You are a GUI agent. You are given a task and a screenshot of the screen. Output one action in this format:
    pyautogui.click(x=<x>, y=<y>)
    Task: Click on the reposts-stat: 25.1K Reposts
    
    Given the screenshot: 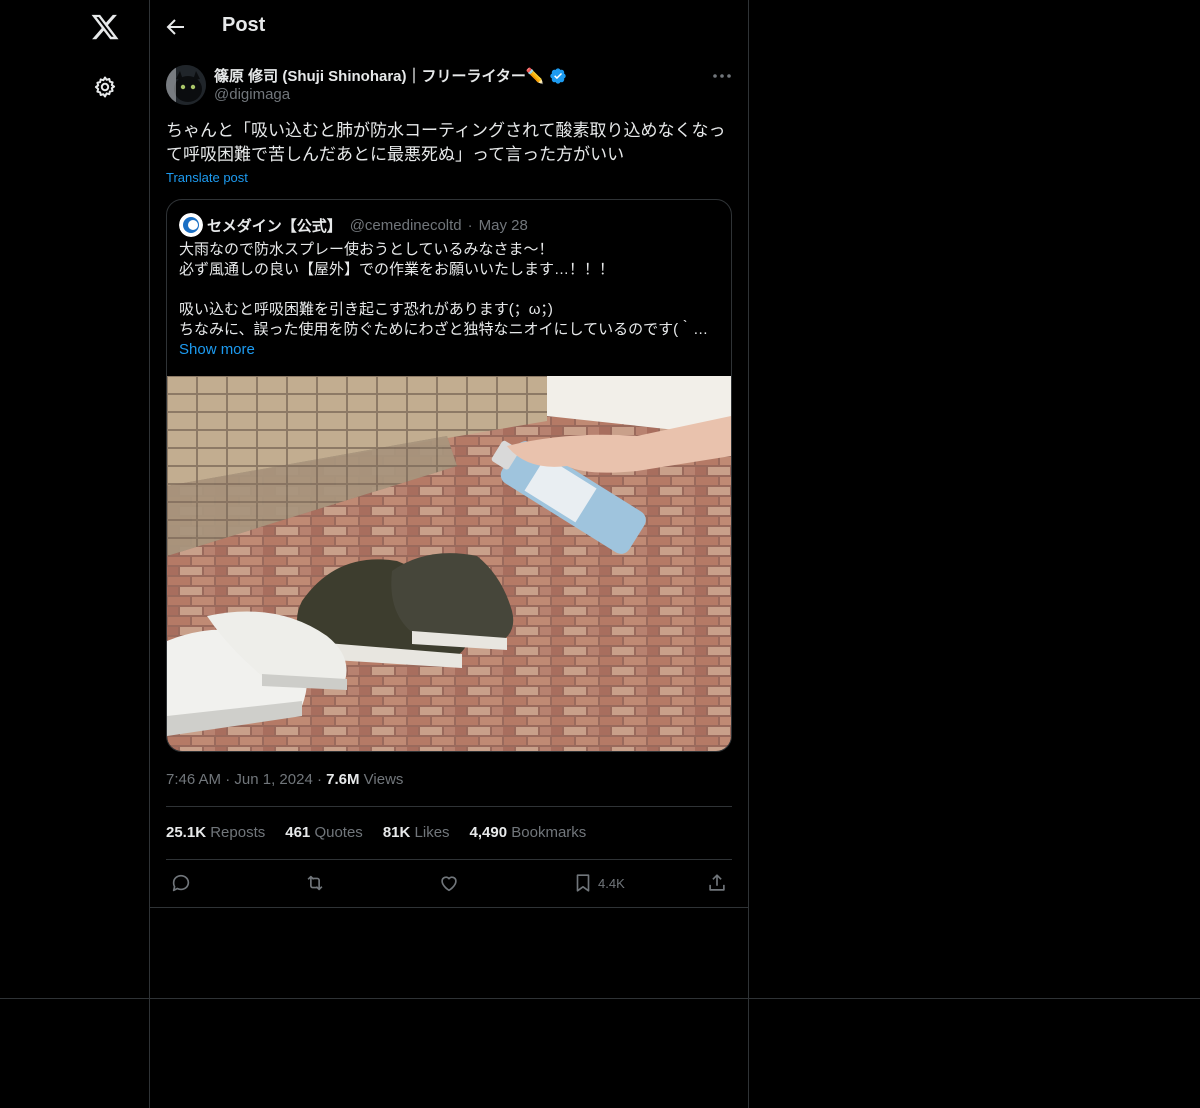 What is the action you would take?
    pyautogui.click(x=215, y=832)
    